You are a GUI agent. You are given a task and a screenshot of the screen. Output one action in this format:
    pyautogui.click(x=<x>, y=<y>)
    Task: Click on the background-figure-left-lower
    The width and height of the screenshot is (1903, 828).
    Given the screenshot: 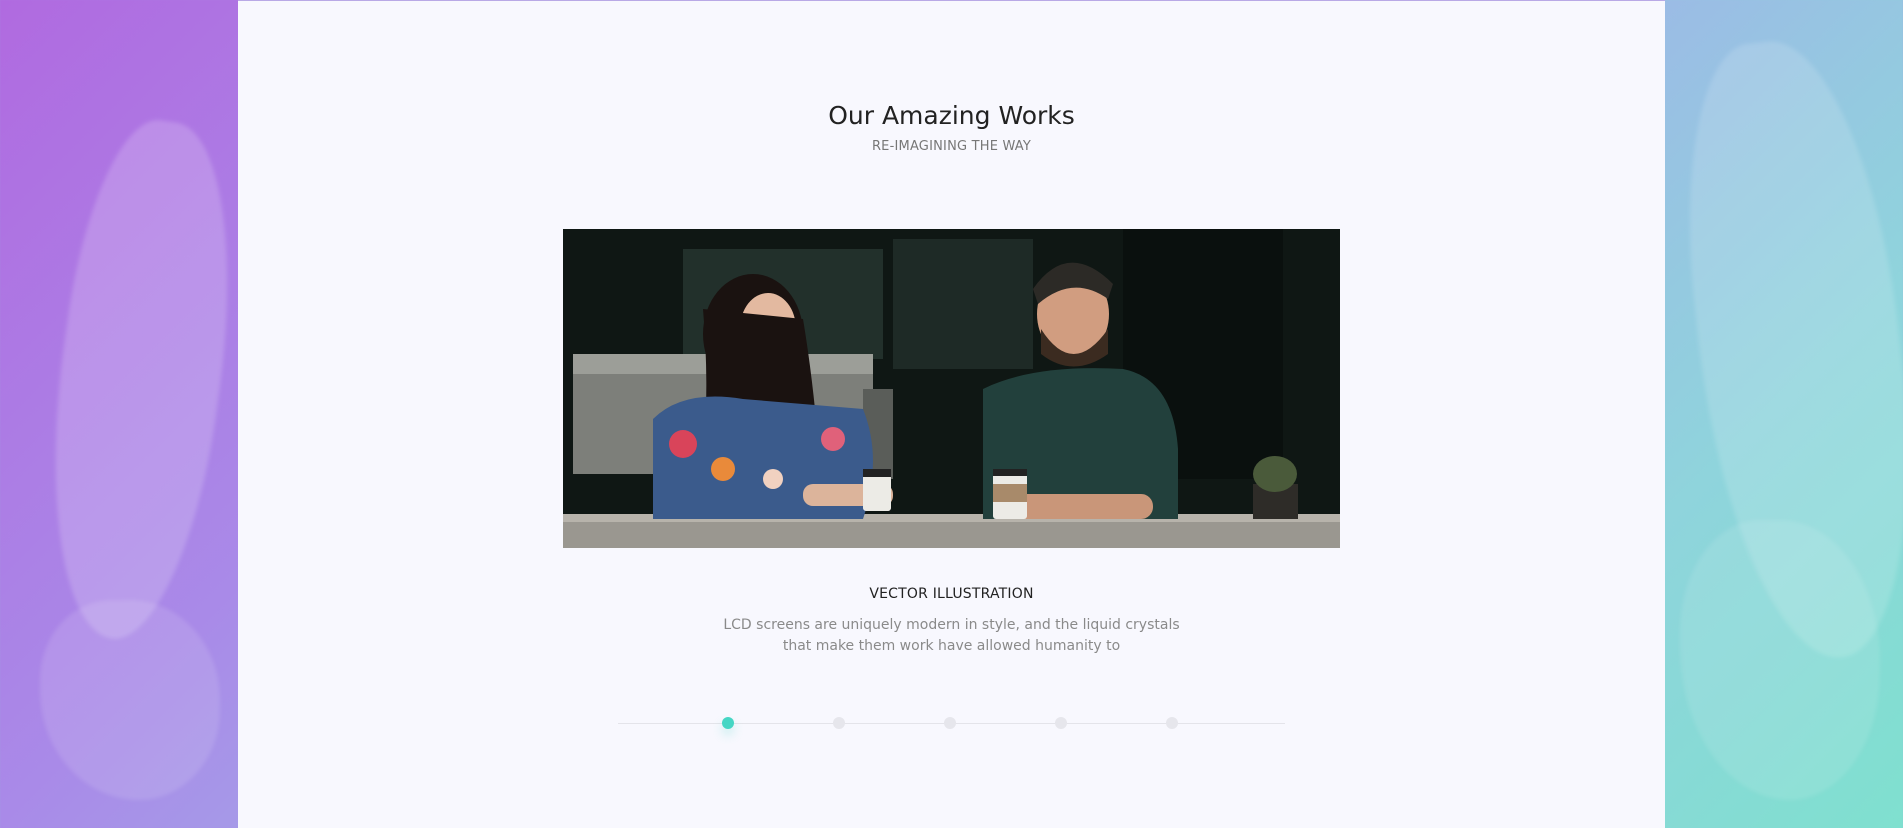 What is the action you would take?
    pyautogui.click(x=130, y=700)
    